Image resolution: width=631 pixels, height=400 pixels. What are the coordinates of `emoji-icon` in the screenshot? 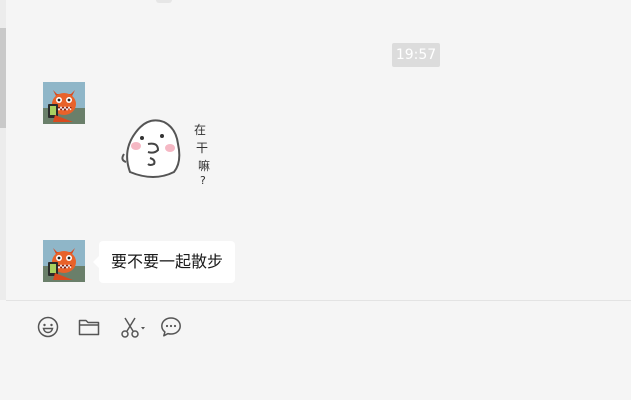 It's located at (48, 327).